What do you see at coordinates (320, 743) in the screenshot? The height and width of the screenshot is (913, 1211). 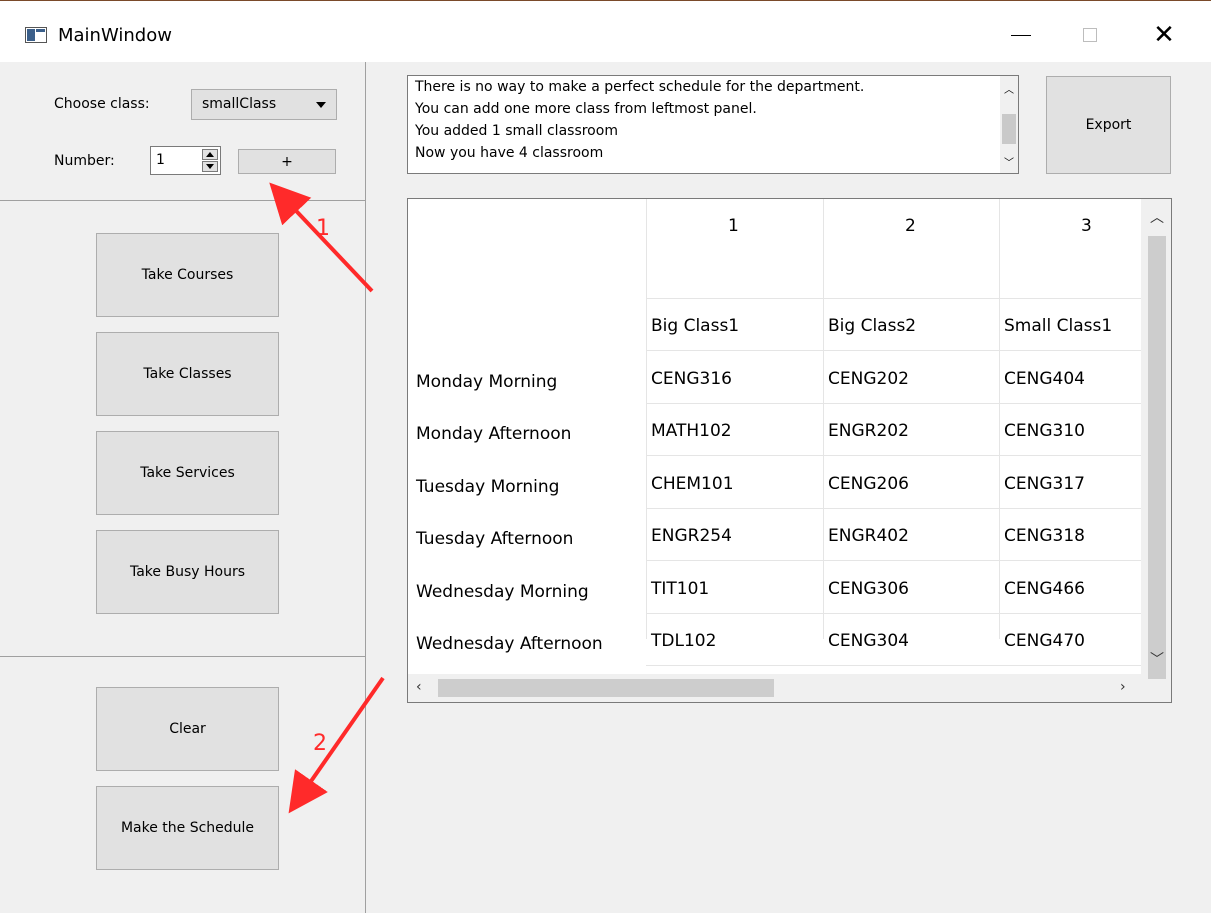 I see `annotation-label-2: 2` at bounding box center [320, 743].